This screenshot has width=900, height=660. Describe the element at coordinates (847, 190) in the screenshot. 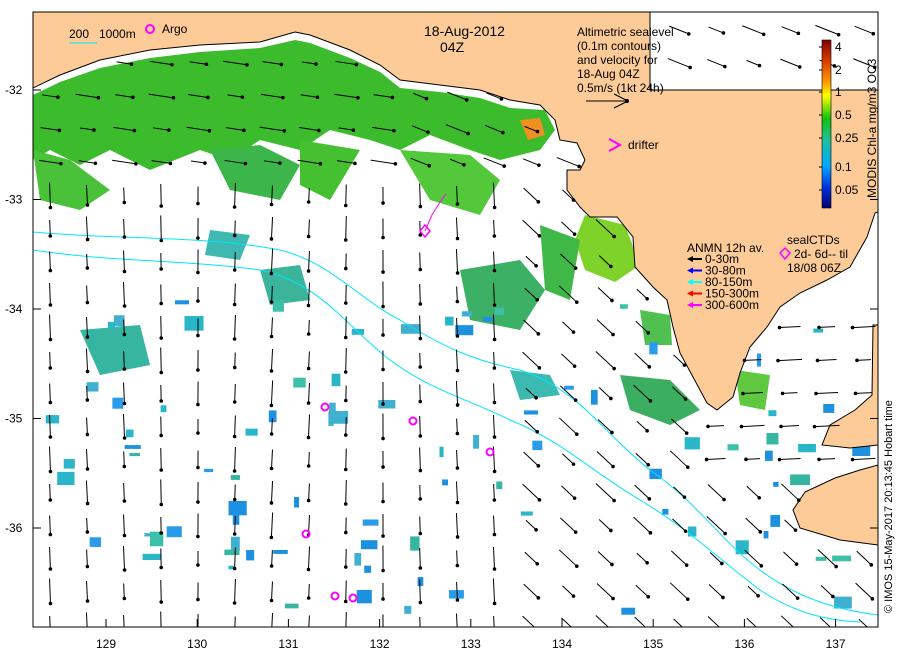

I see `colorbar-tick-label: 0.05` at that location.